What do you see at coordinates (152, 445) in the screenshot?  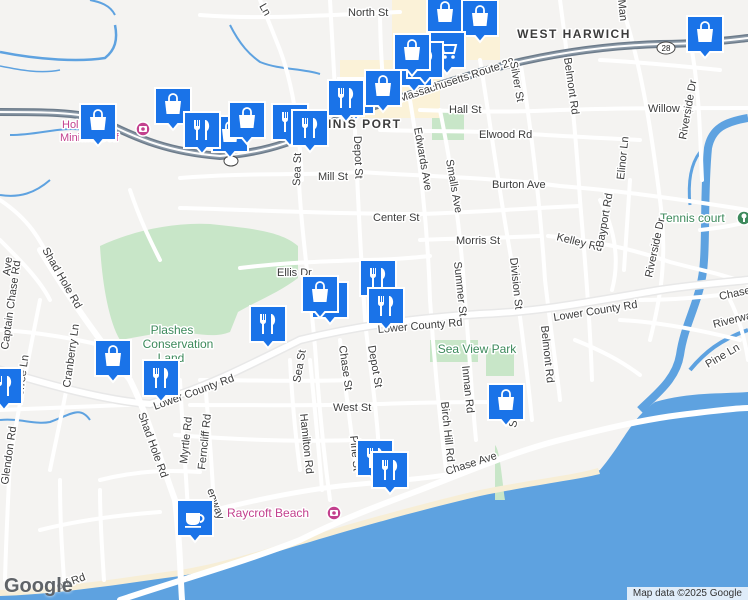 I see `road-label-shad-hole-rd-south: Shad Hole Rd` at bounding box center [152, 445].